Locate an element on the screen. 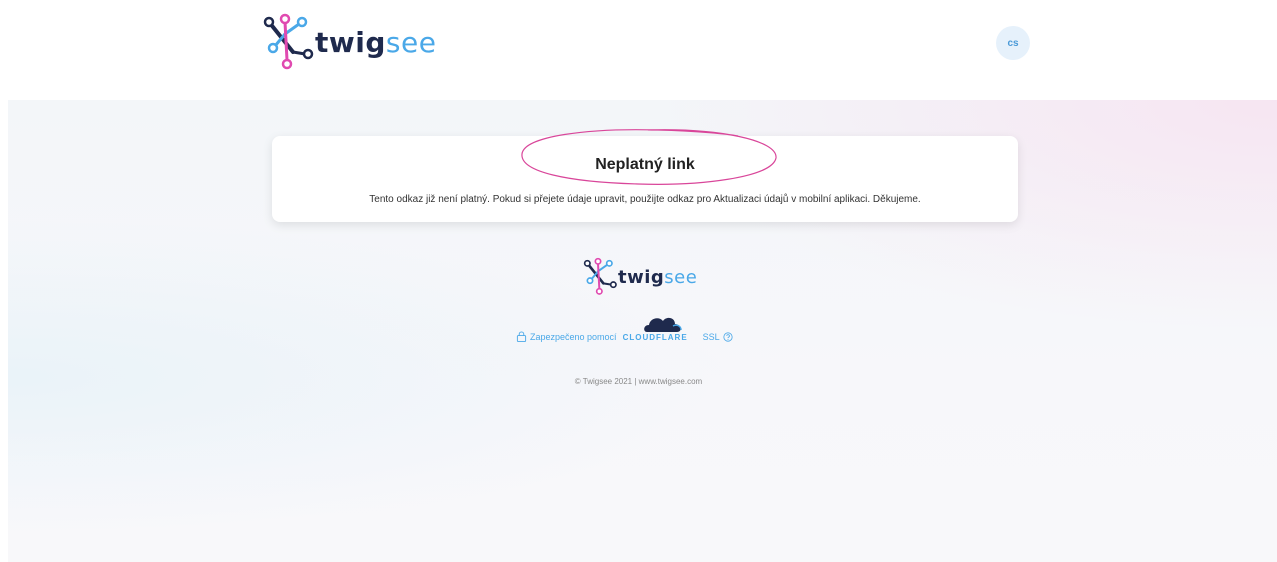 The image size is (1277, 562). cloudflare-security-badge: Zapezpečeno pomocí CLOUDFLARE SSL is located at coordinates (624, 327).